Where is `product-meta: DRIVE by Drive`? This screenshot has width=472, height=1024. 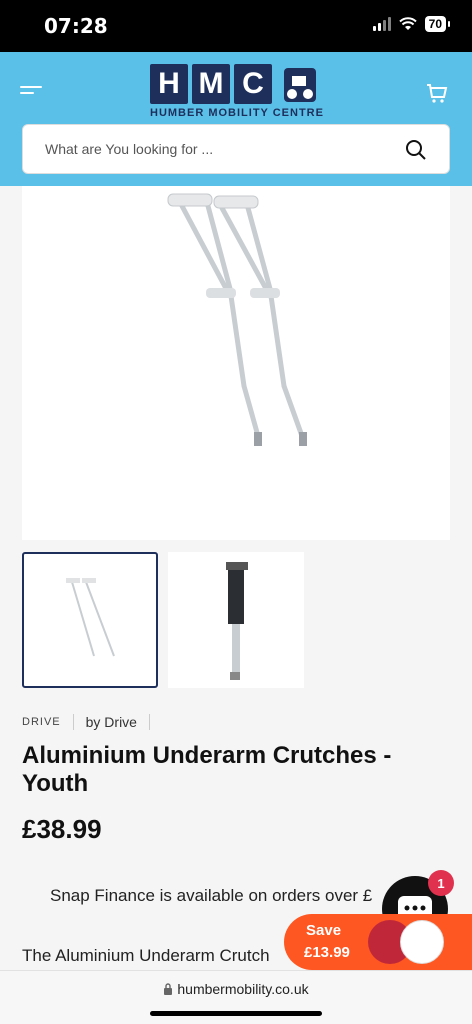
product-meta: DRIVE by Drive is located at coordinates (92, 722).